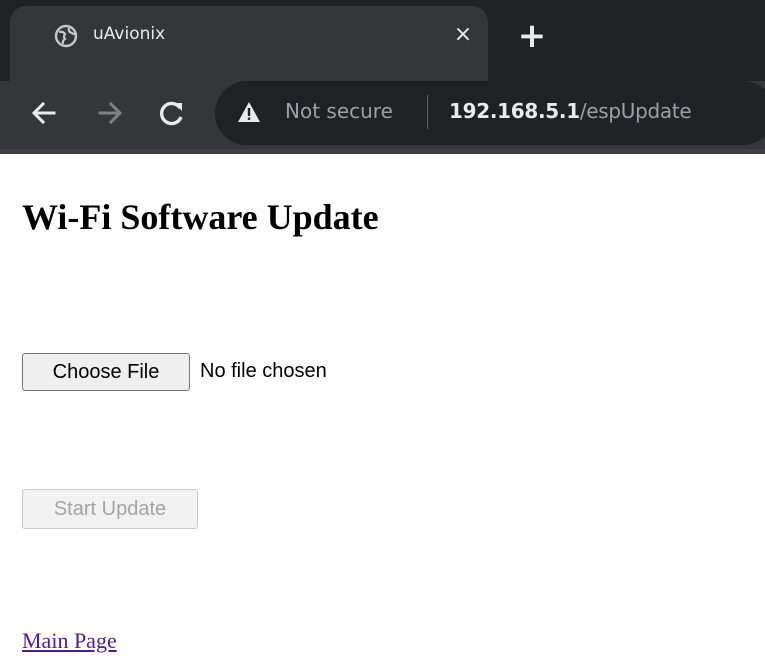 The image size is (765, 659). I want to click on reload-icon, so click(172, 113).